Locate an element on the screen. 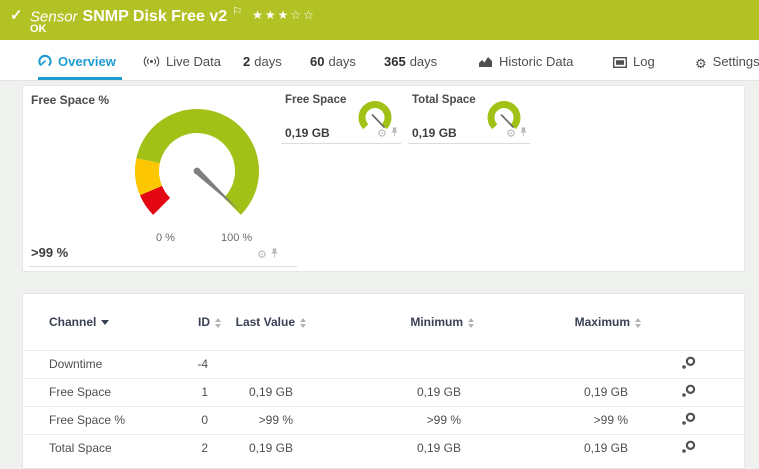  column-label: Minimum is located at coordinates (436, 321).